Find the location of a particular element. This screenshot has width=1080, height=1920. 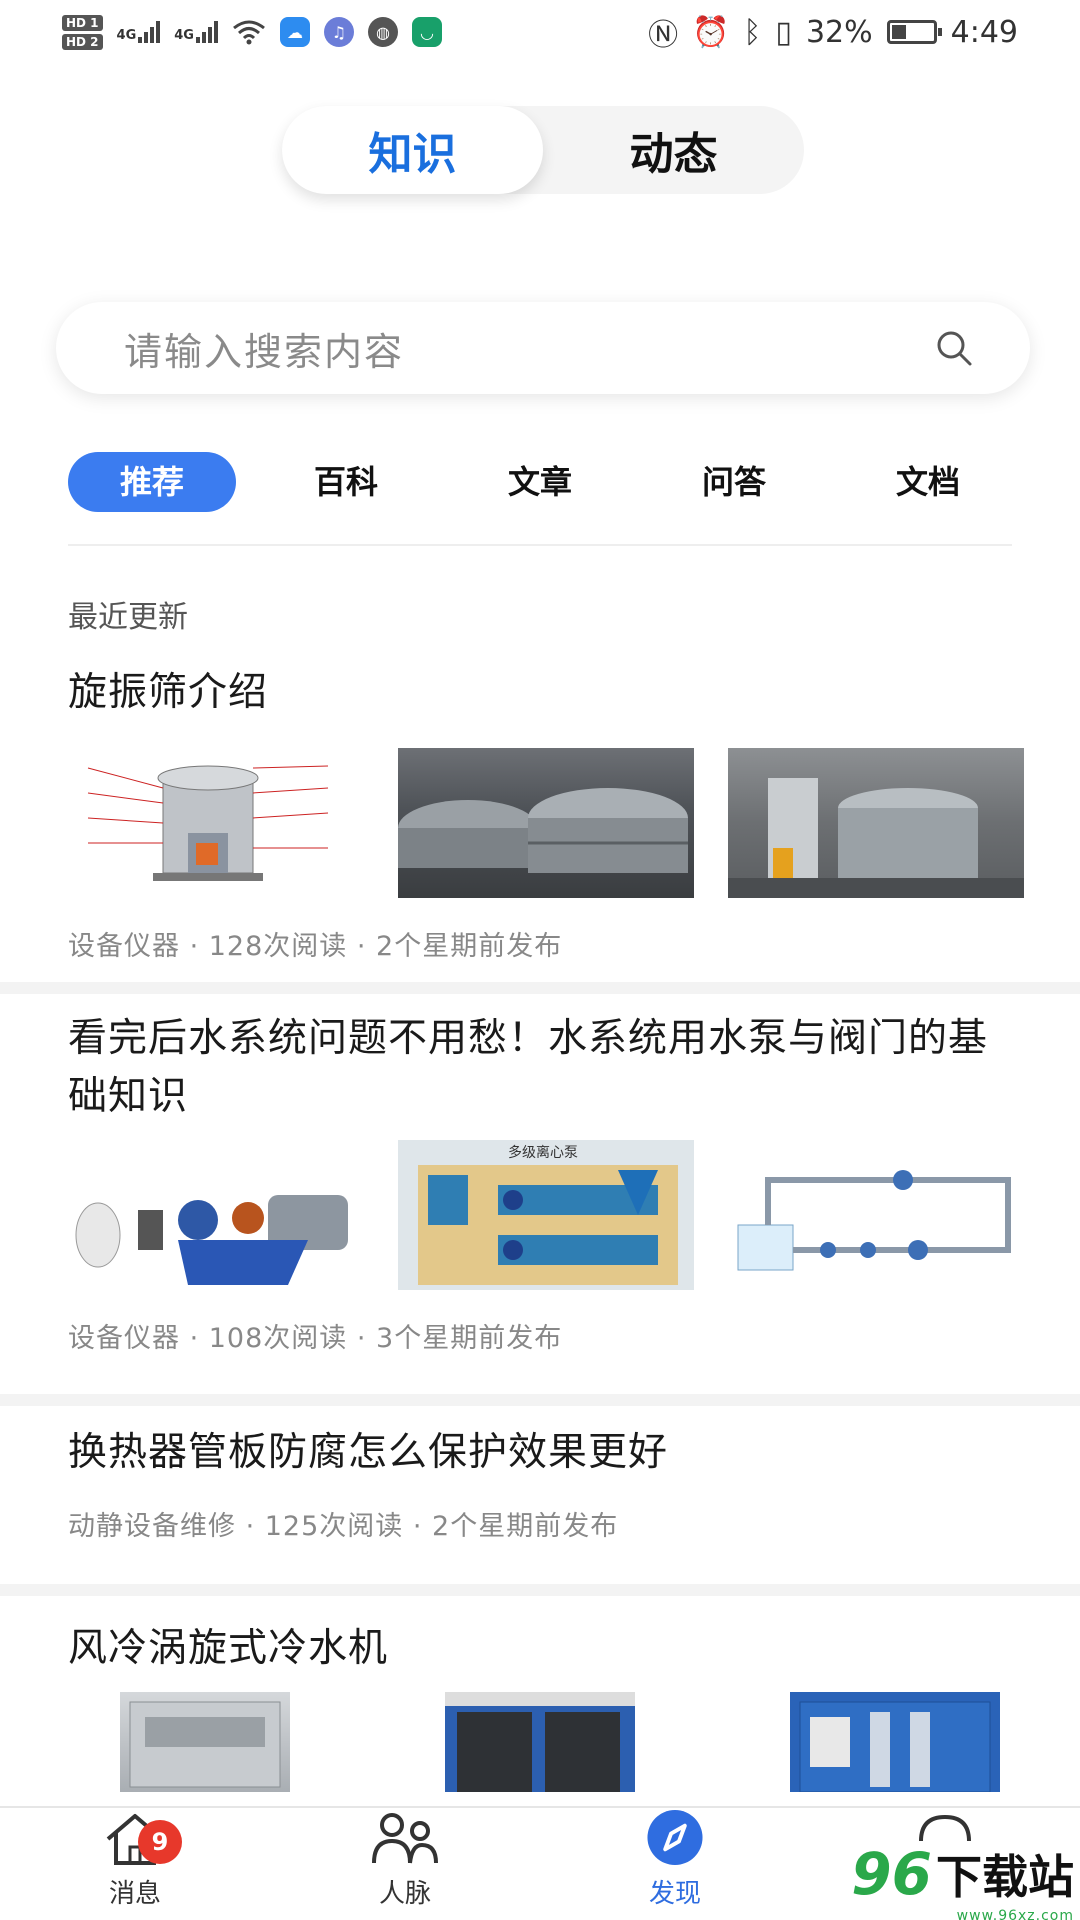

weather-app-icon: ☁ is located at coordinates (294, 32).